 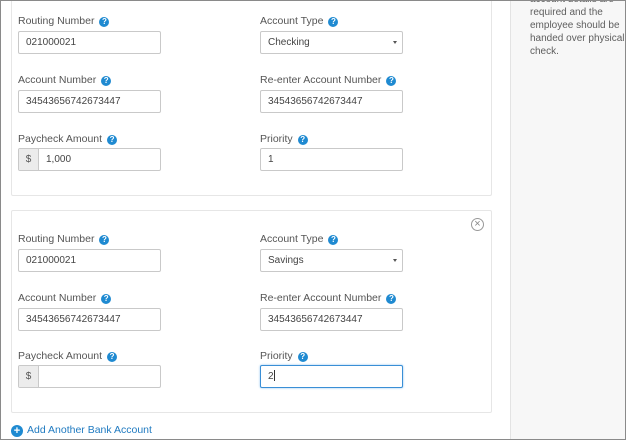 I want to click on account-type-select: Savings, so click(x=331, y=260).